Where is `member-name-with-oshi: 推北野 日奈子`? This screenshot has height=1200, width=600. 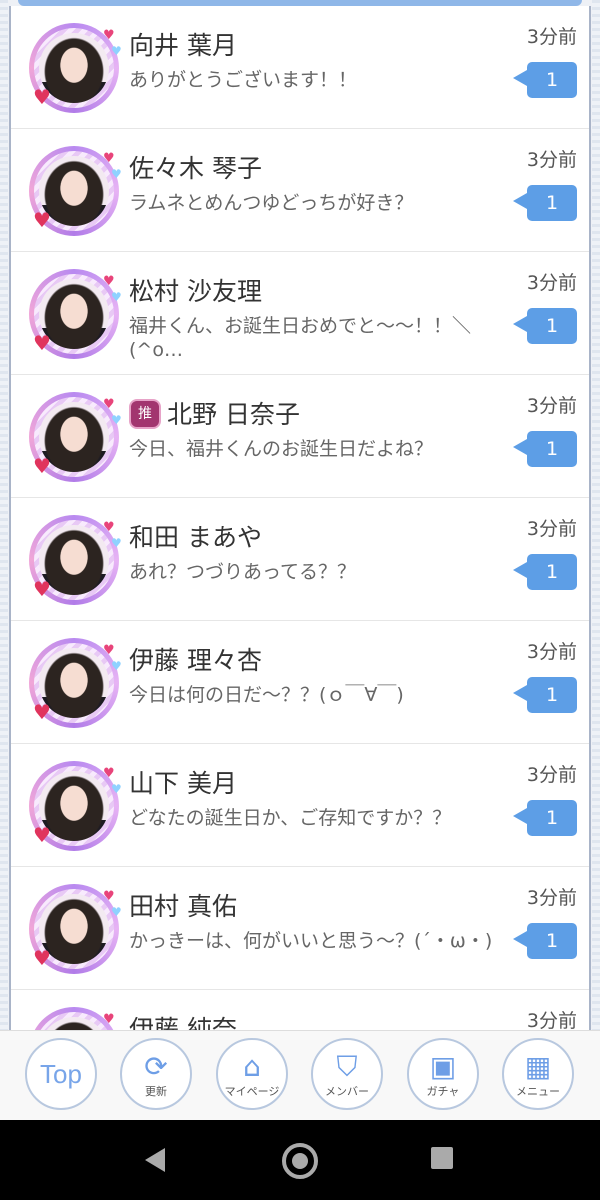
member-name-with-oshi: 推北野 日奈子 is located at coordinates (214, 413).